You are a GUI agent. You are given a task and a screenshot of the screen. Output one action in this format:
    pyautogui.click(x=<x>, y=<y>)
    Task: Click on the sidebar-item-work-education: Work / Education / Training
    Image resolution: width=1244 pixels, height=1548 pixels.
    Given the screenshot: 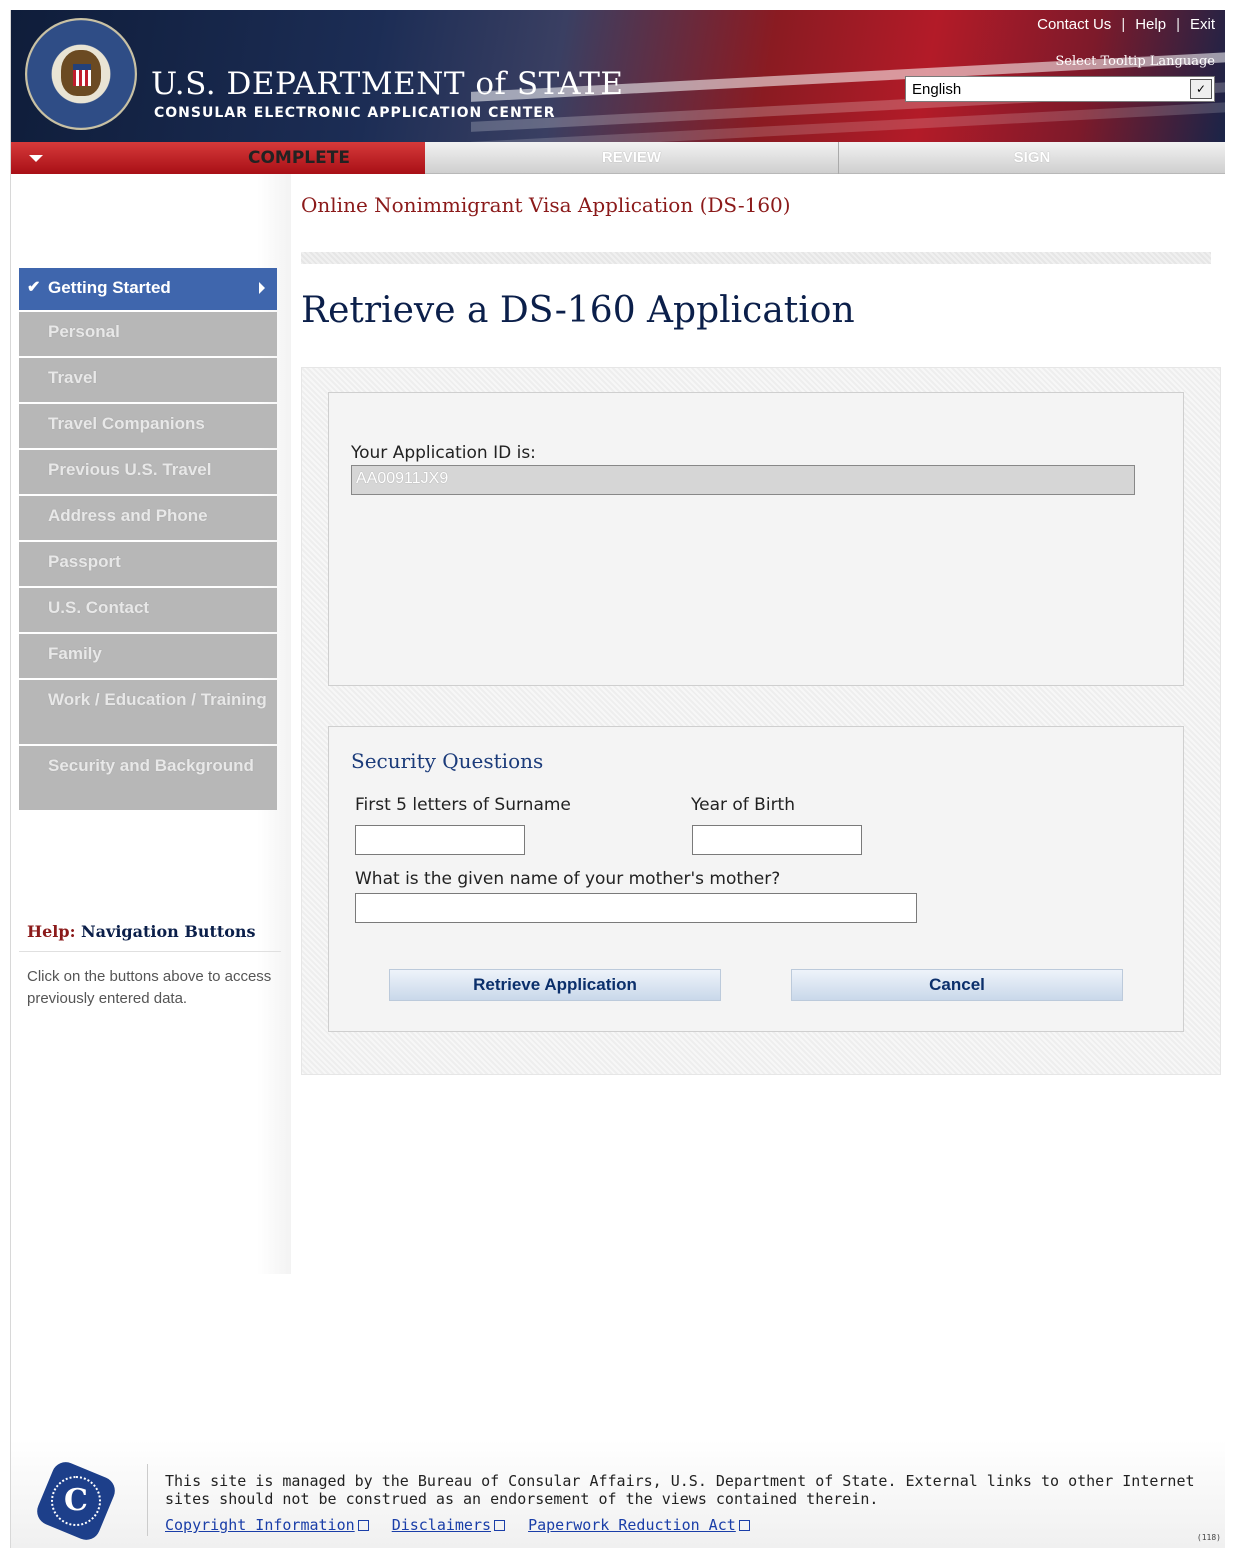 What is the action you would take?
    pyautogui.click(x=148, y=712)
    